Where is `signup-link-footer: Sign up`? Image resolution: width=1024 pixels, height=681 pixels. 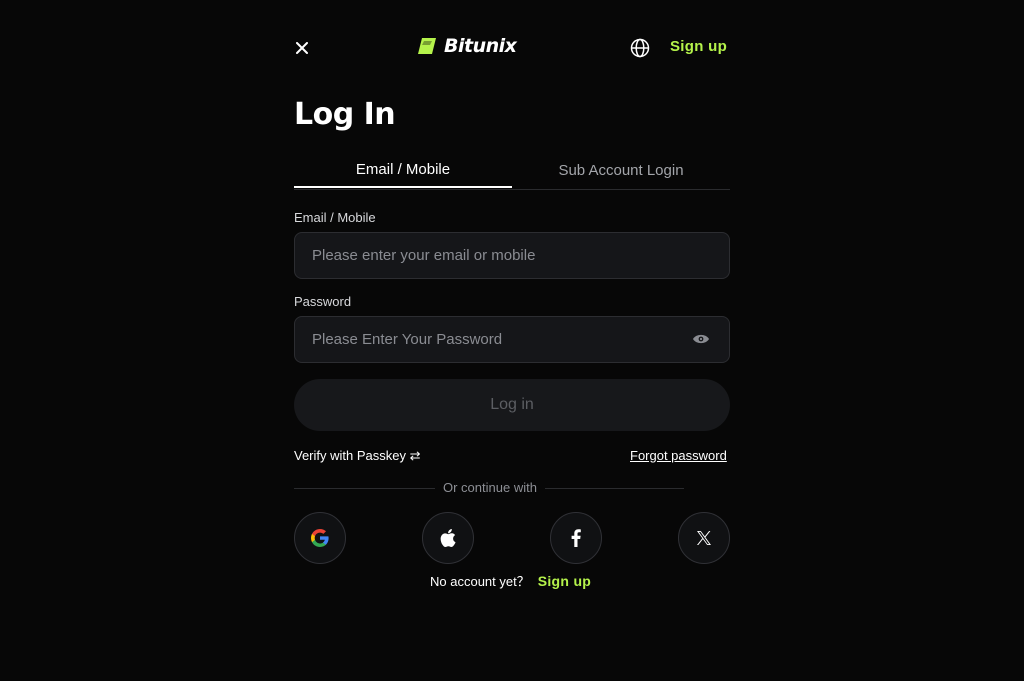
signup-link-footer: Sign up is located at coordinates (564, 581).